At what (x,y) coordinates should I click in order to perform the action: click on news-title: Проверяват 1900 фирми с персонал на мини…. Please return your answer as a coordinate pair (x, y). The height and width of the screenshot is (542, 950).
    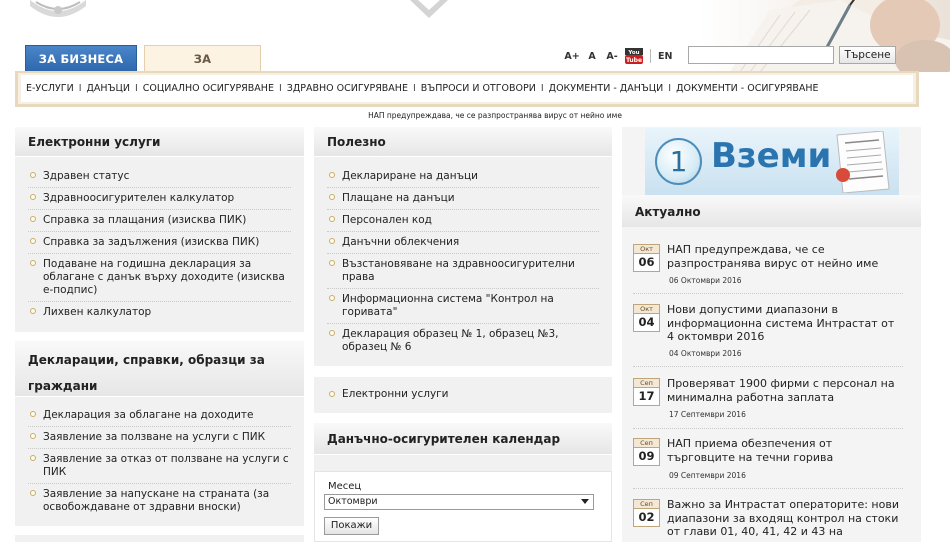
    Looking at the image, I should click on (785, 390).